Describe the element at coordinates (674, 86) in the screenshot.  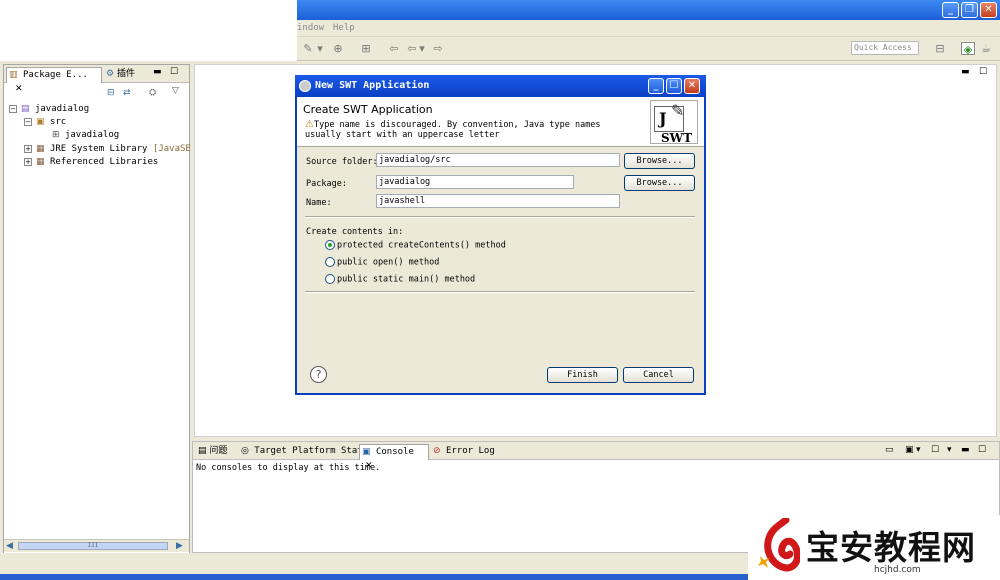
I see `dialog-maximize-button: ☐` at that location.